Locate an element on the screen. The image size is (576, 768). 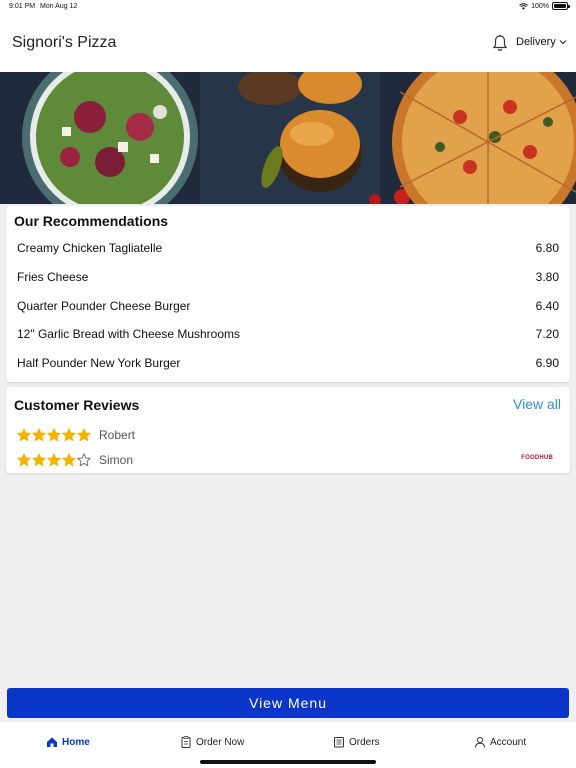
item-price: 3.80 is located at coordinates (547, 277).